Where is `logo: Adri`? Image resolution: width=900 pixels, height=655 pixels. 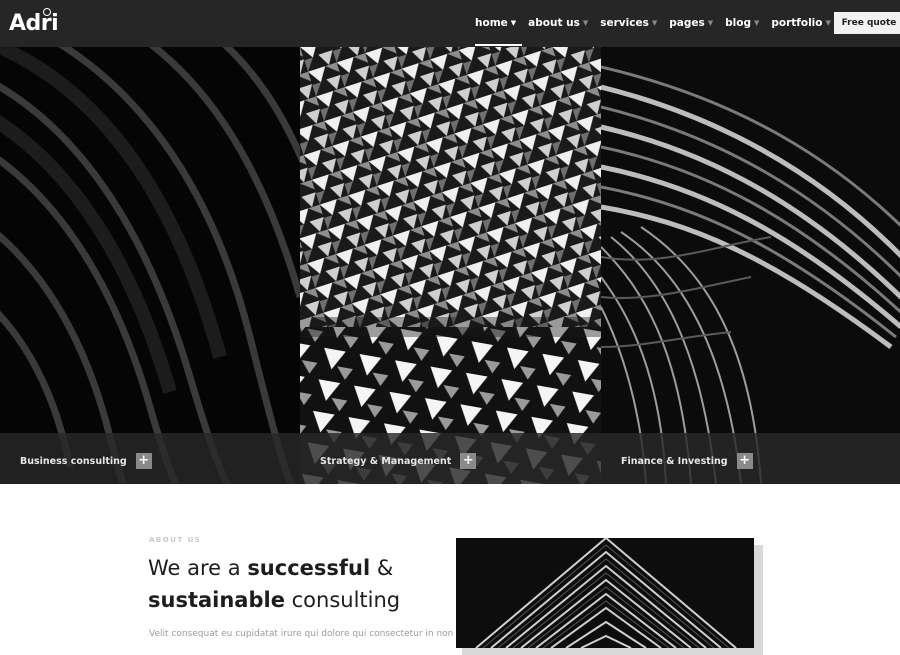
logo: Adri is located at coordinates (34, 23).